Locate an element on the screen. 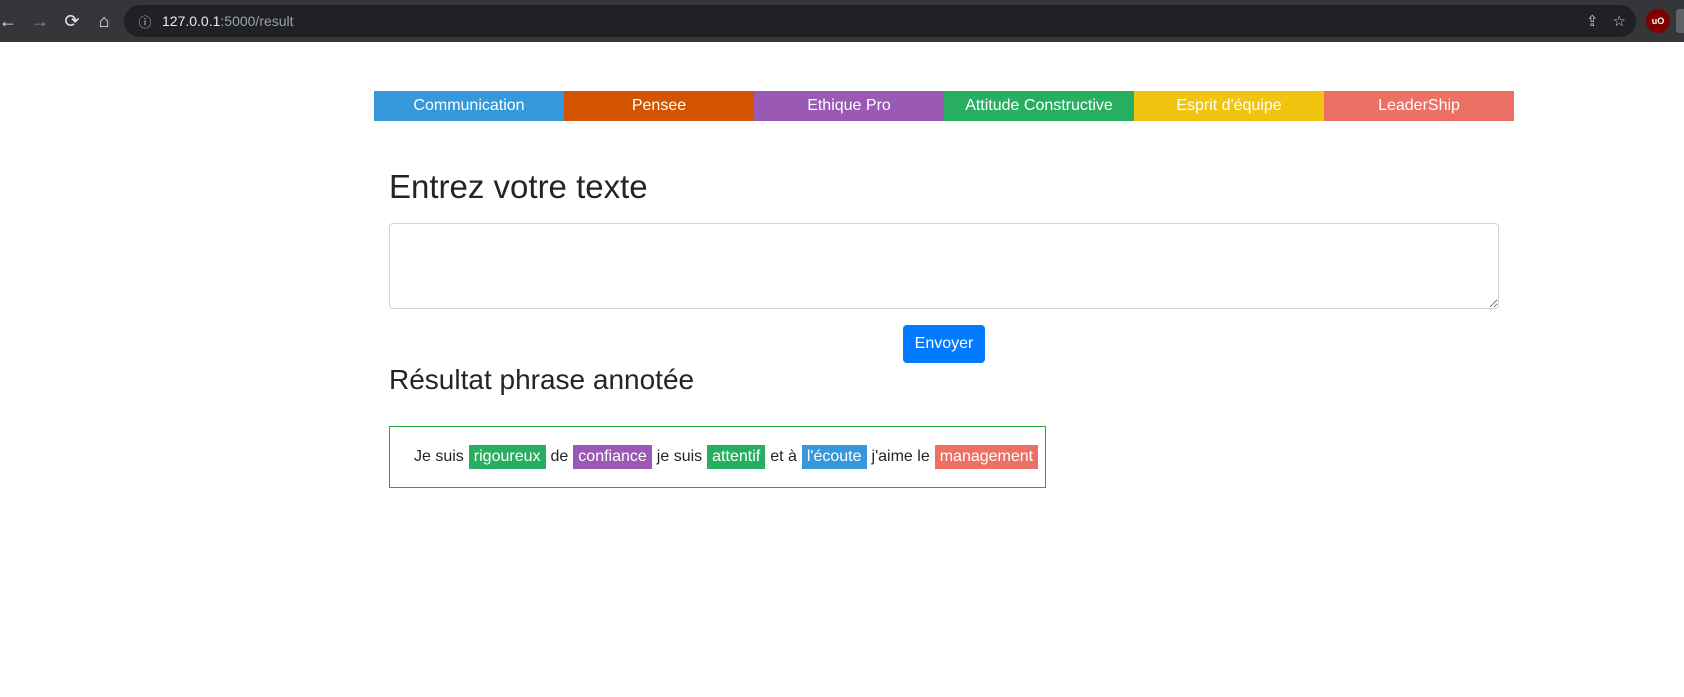 This screenshot has width=1684, height=697. browser-toolbar: ← → ⟳ ⌂ ⓘ 127.0.0.1:5000/result ⇪ ☆ uO is located at coordinates (842, 21).